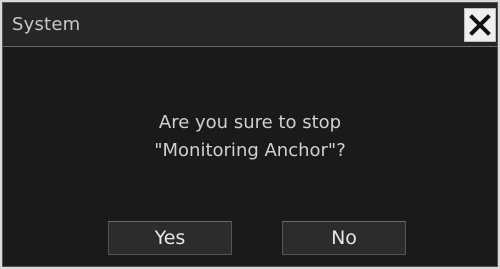 This screenshot has width=500, height=269. I want to click on message-line-1: Are you sure to stop, so click(250, 122).